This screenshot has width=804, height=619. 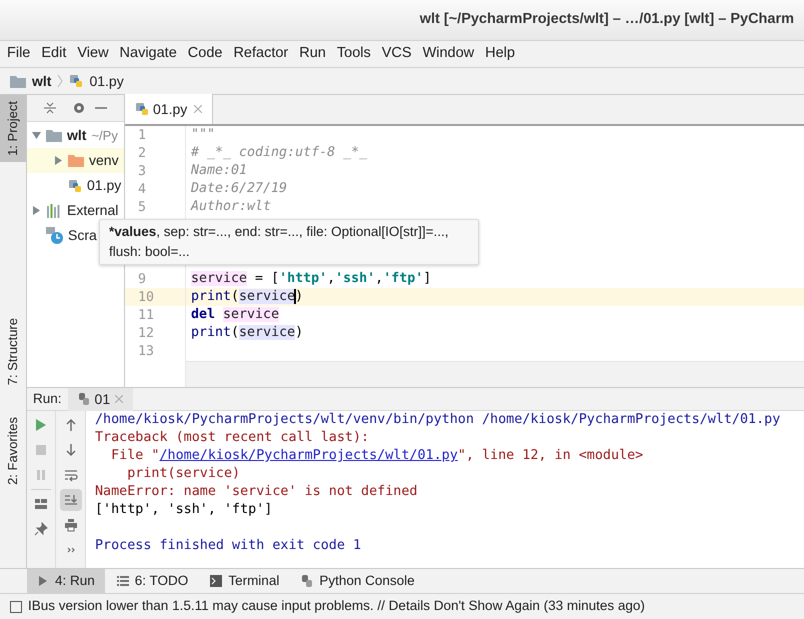 What do you see at coordinates (66, 581) in the screenshot?
I see `tool-window-button: 4: Run` at bounding box center [66, 581].